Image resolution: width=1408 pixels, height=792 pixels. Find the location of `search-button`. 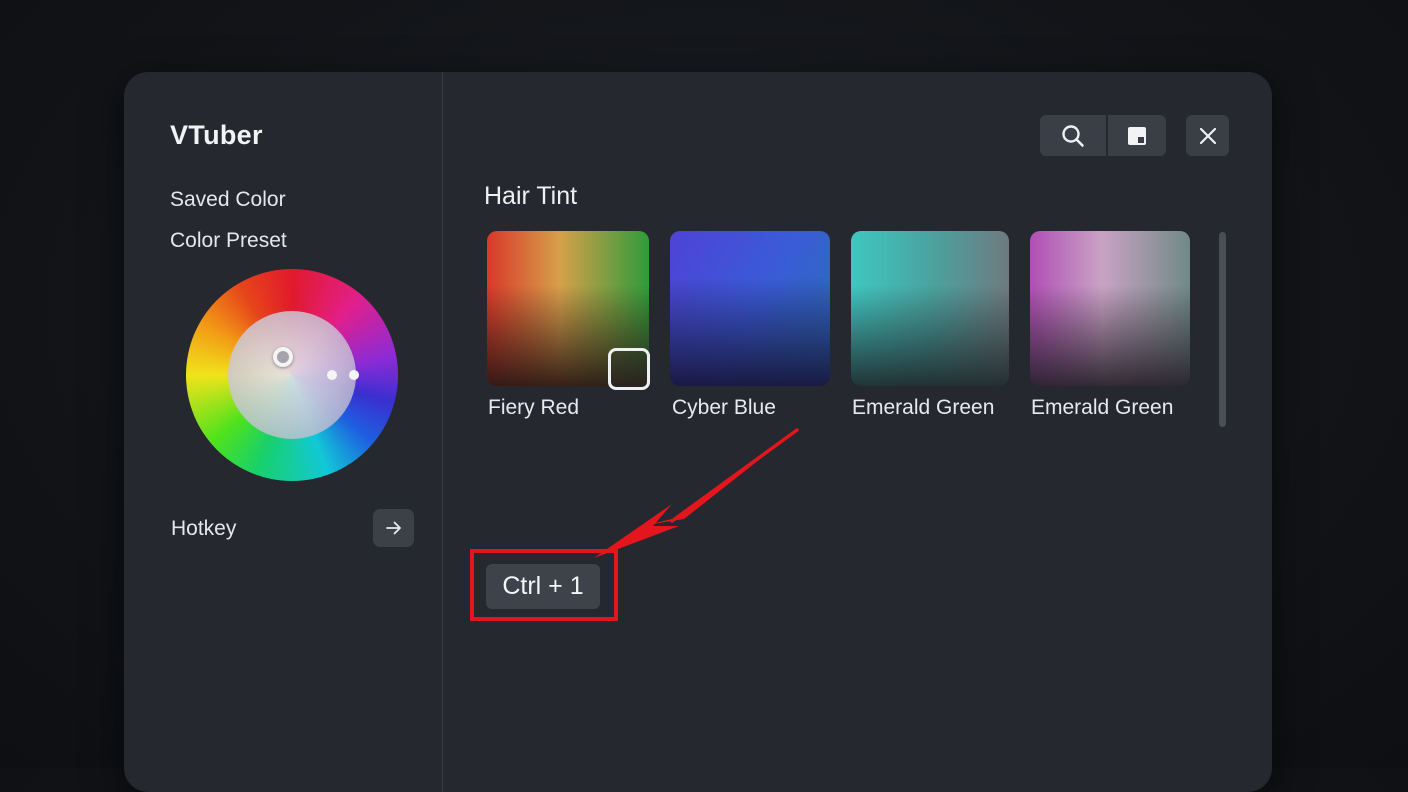

search-button is located at coordinates (1073, 135).